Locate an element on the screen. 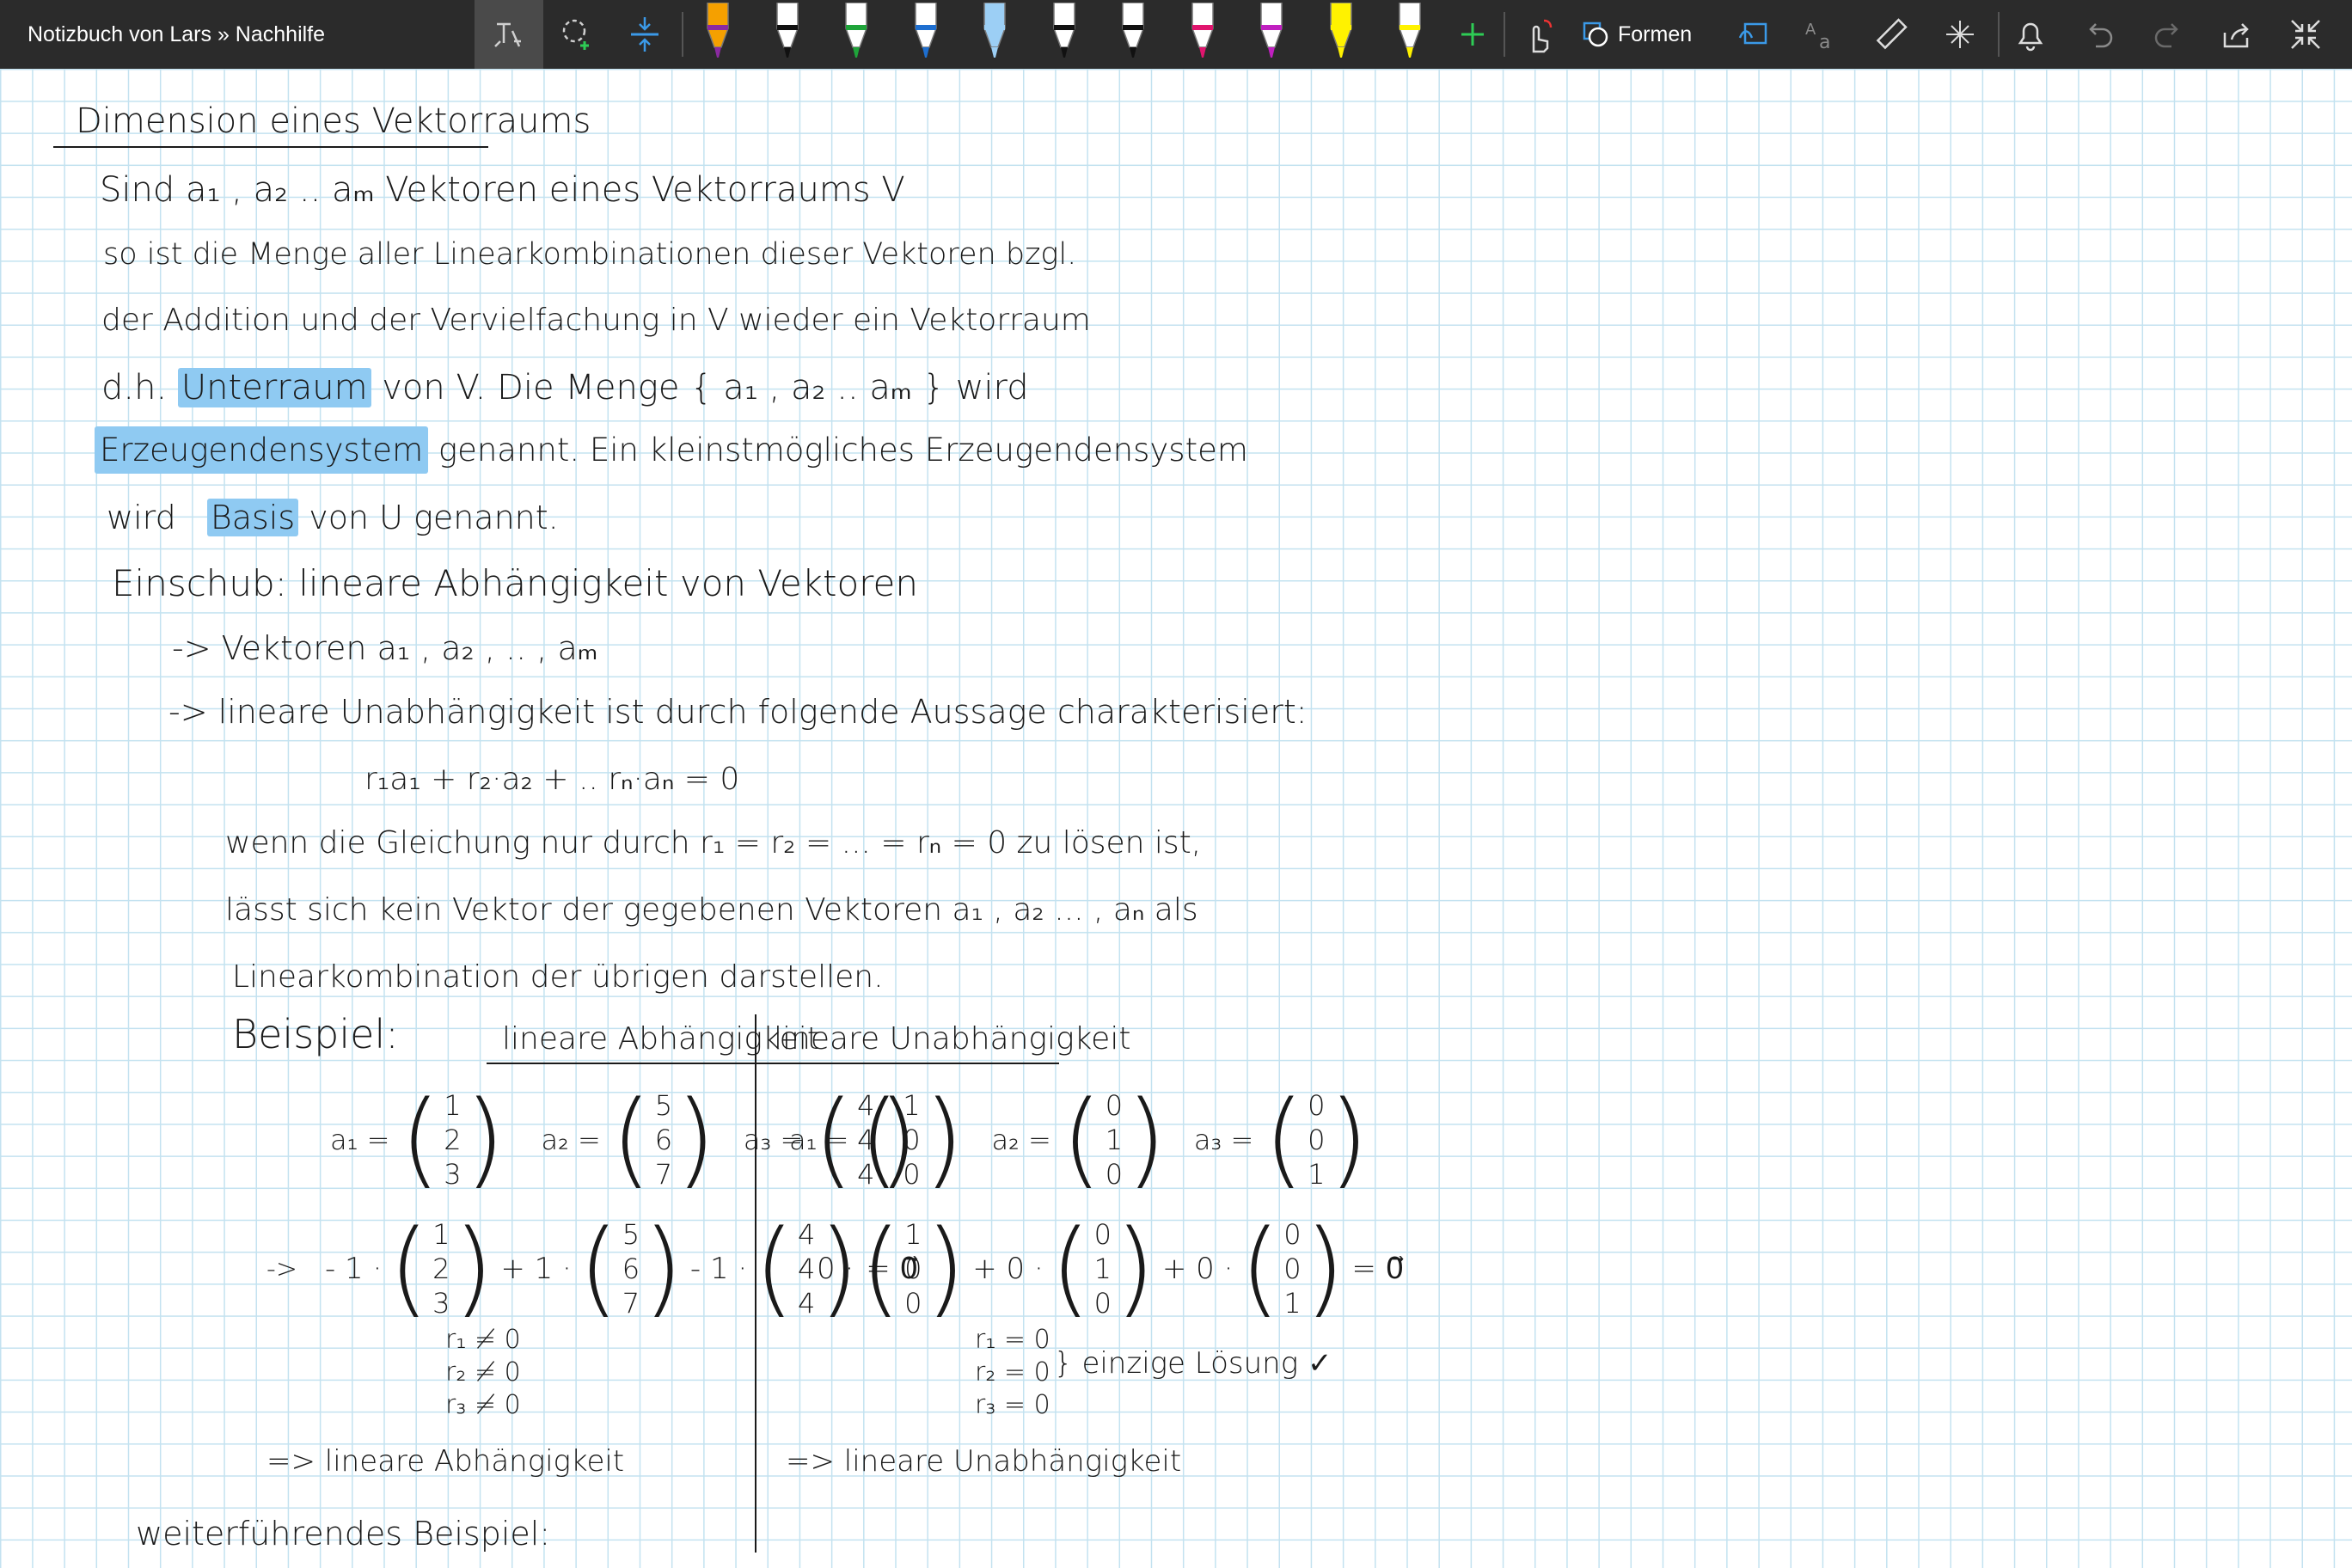 The image size is (2352, 1568). right-coefficient-list: r₁ = 0 r₂ = 0 r₃ = 0 is located at coordinates (1012, 1373).